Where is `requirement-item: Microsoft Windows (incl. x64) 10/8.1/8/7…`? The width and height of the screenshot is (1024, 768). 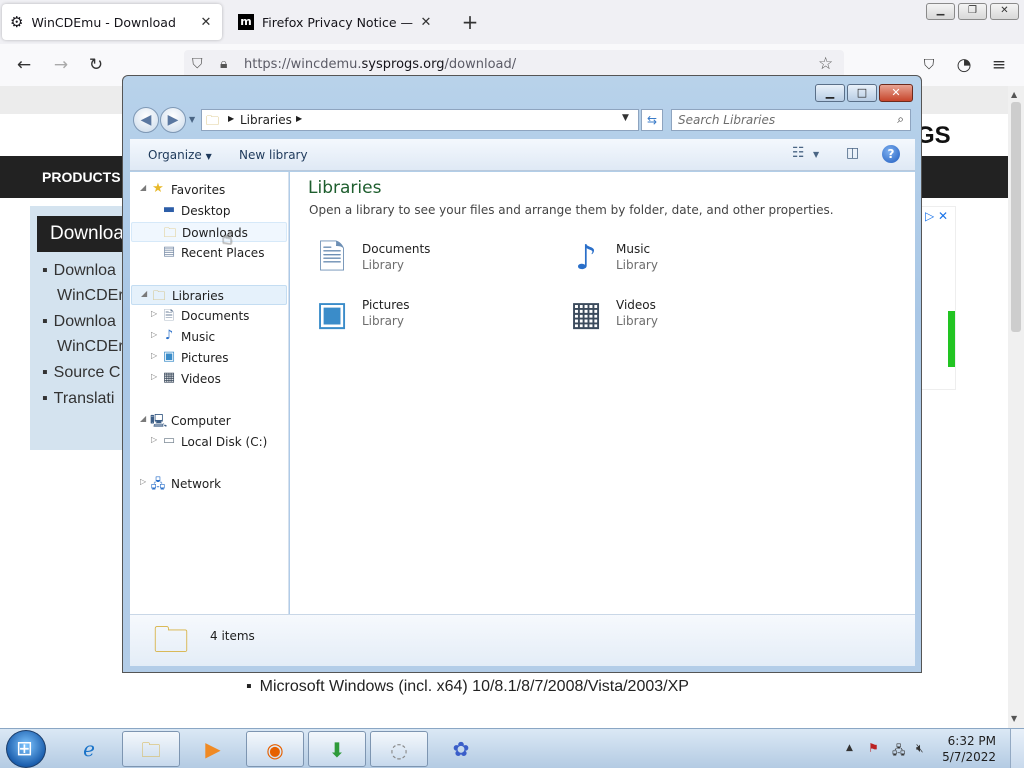 requirement-item: Microsoft Windows (incl. x64) 10/8.1/8/7… is located at coordinates (467, 687).